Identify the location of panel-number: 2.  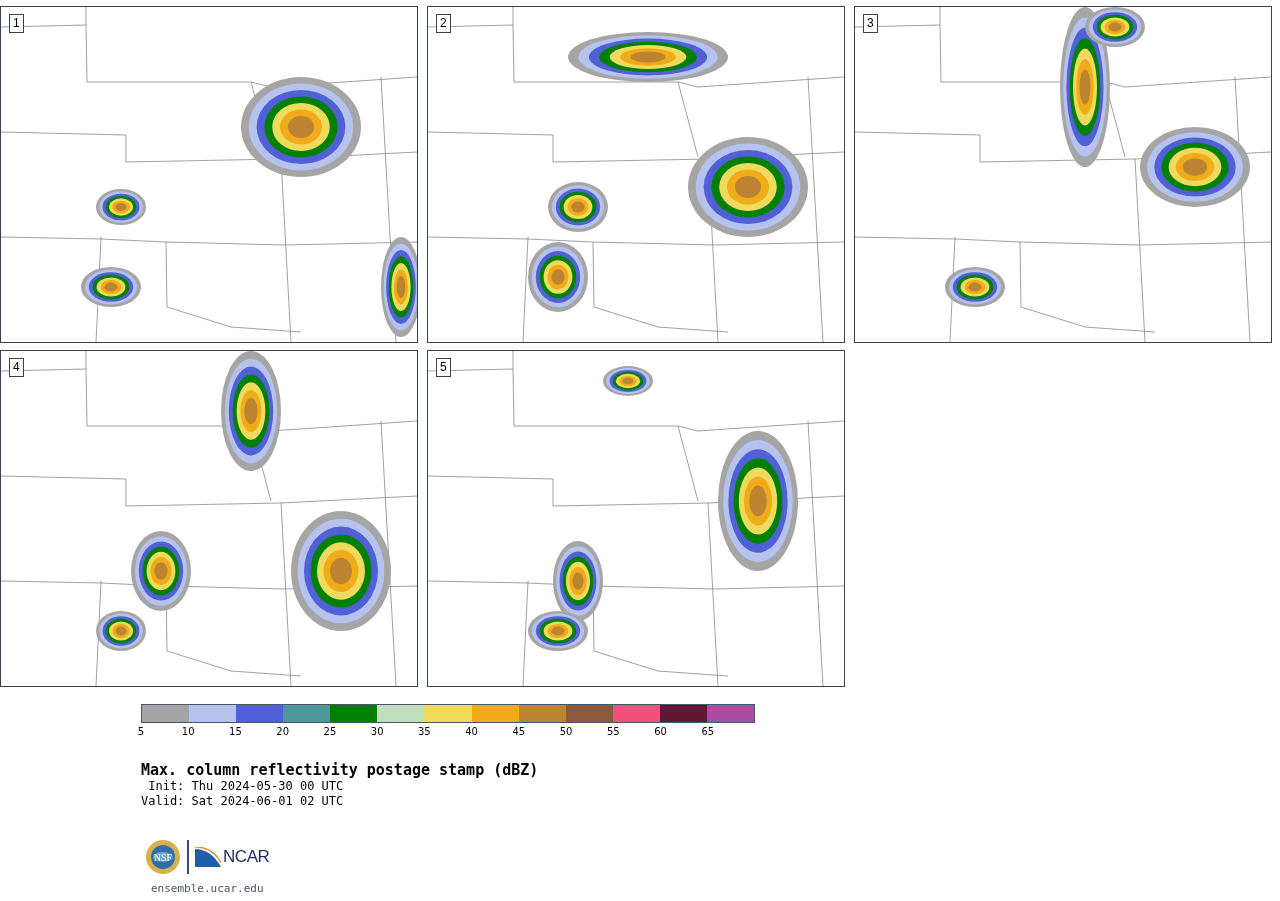
(443, 23).